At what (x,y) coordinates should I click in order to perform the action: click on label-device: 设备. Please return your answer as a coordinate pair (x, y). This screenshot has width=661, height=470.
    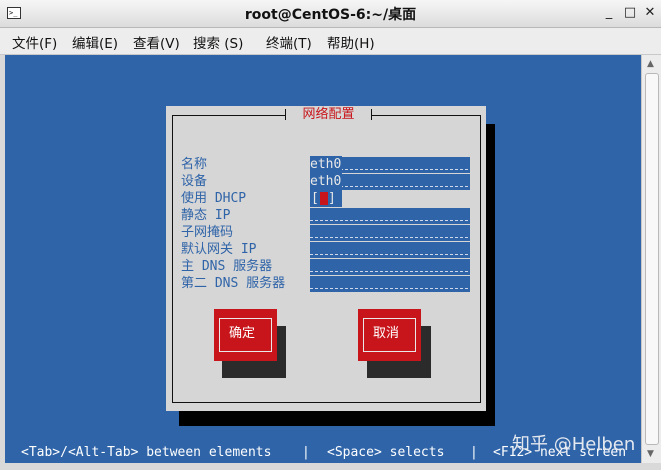
    Looking at the image, I should click on (194, 181).